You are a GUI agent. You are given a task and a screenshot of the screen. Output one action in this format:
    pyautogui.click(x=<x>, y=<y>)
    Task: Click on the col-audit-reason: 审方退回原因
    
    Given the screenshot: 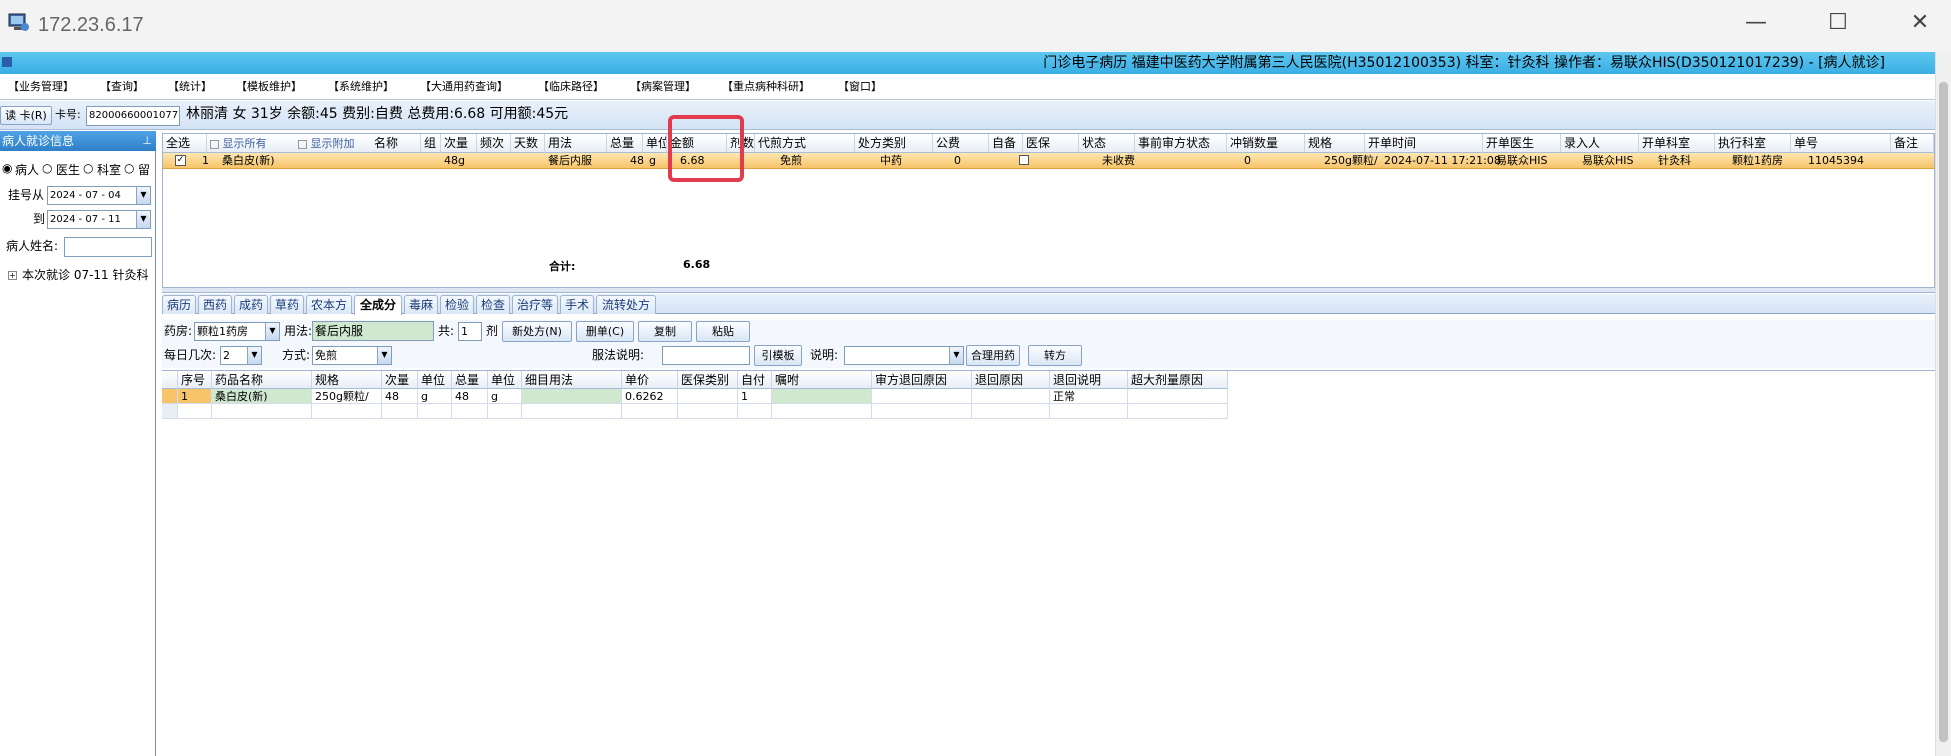 What is the action you would take?
    pyautogui.click(x=922, y=380)
    